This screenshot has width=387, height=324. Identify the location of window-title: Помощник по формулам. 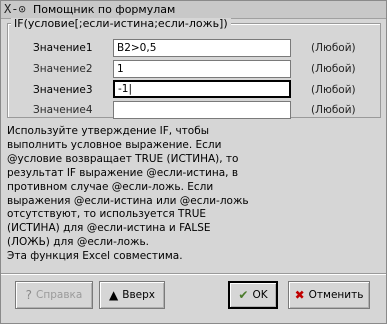
(104, 9).